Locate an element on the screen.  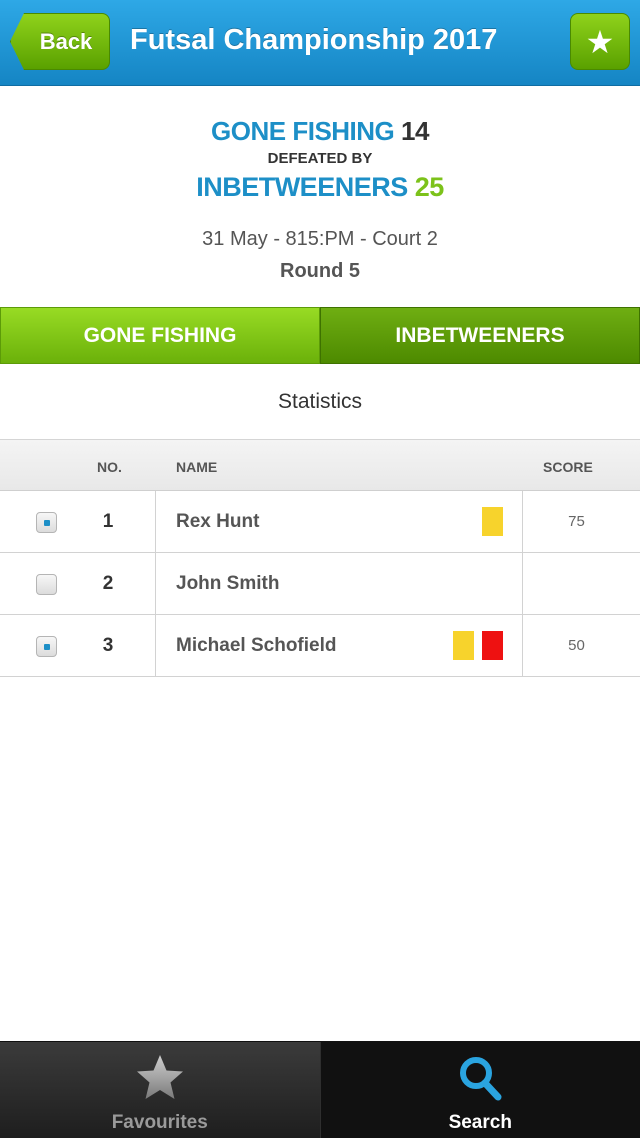
bottom-tab-bar: Favourites Search is located at coordinates (320, 1089).